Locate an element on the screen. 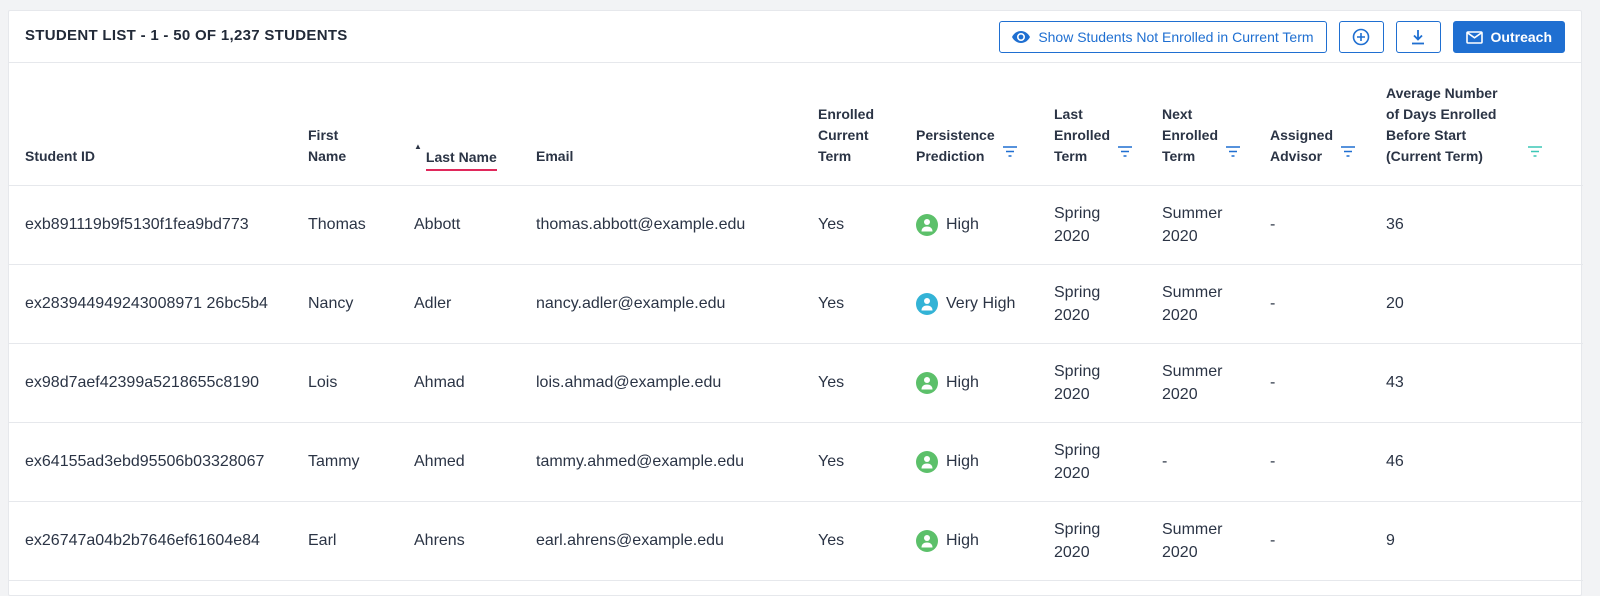 The height and width of the screenshot is (596, 1600). column-label: Current is located at coordinates (843, 134).